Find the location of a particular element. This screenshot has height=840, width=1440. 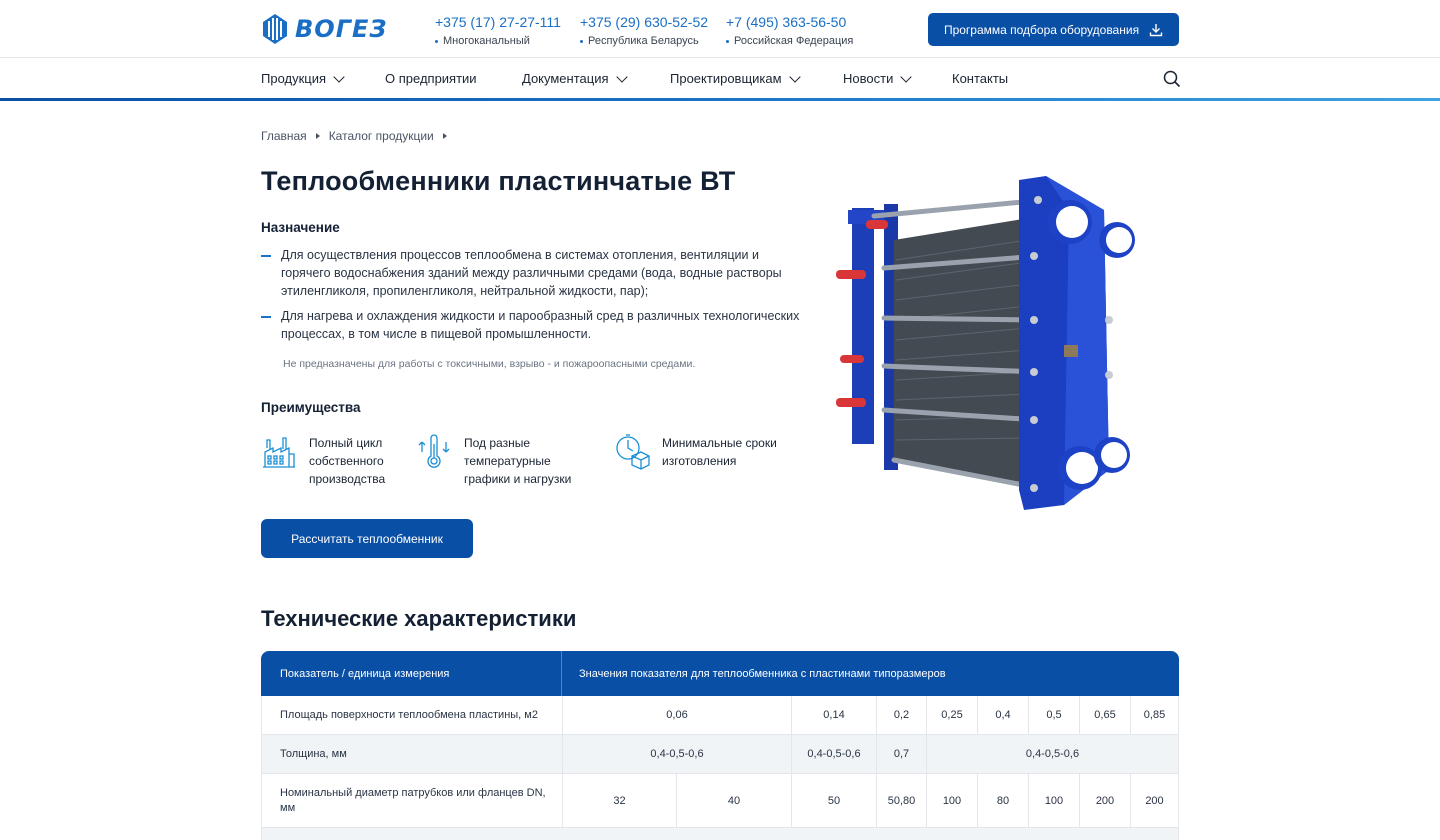

nav-item-products: Продукция is located at coordinates (303, 78).